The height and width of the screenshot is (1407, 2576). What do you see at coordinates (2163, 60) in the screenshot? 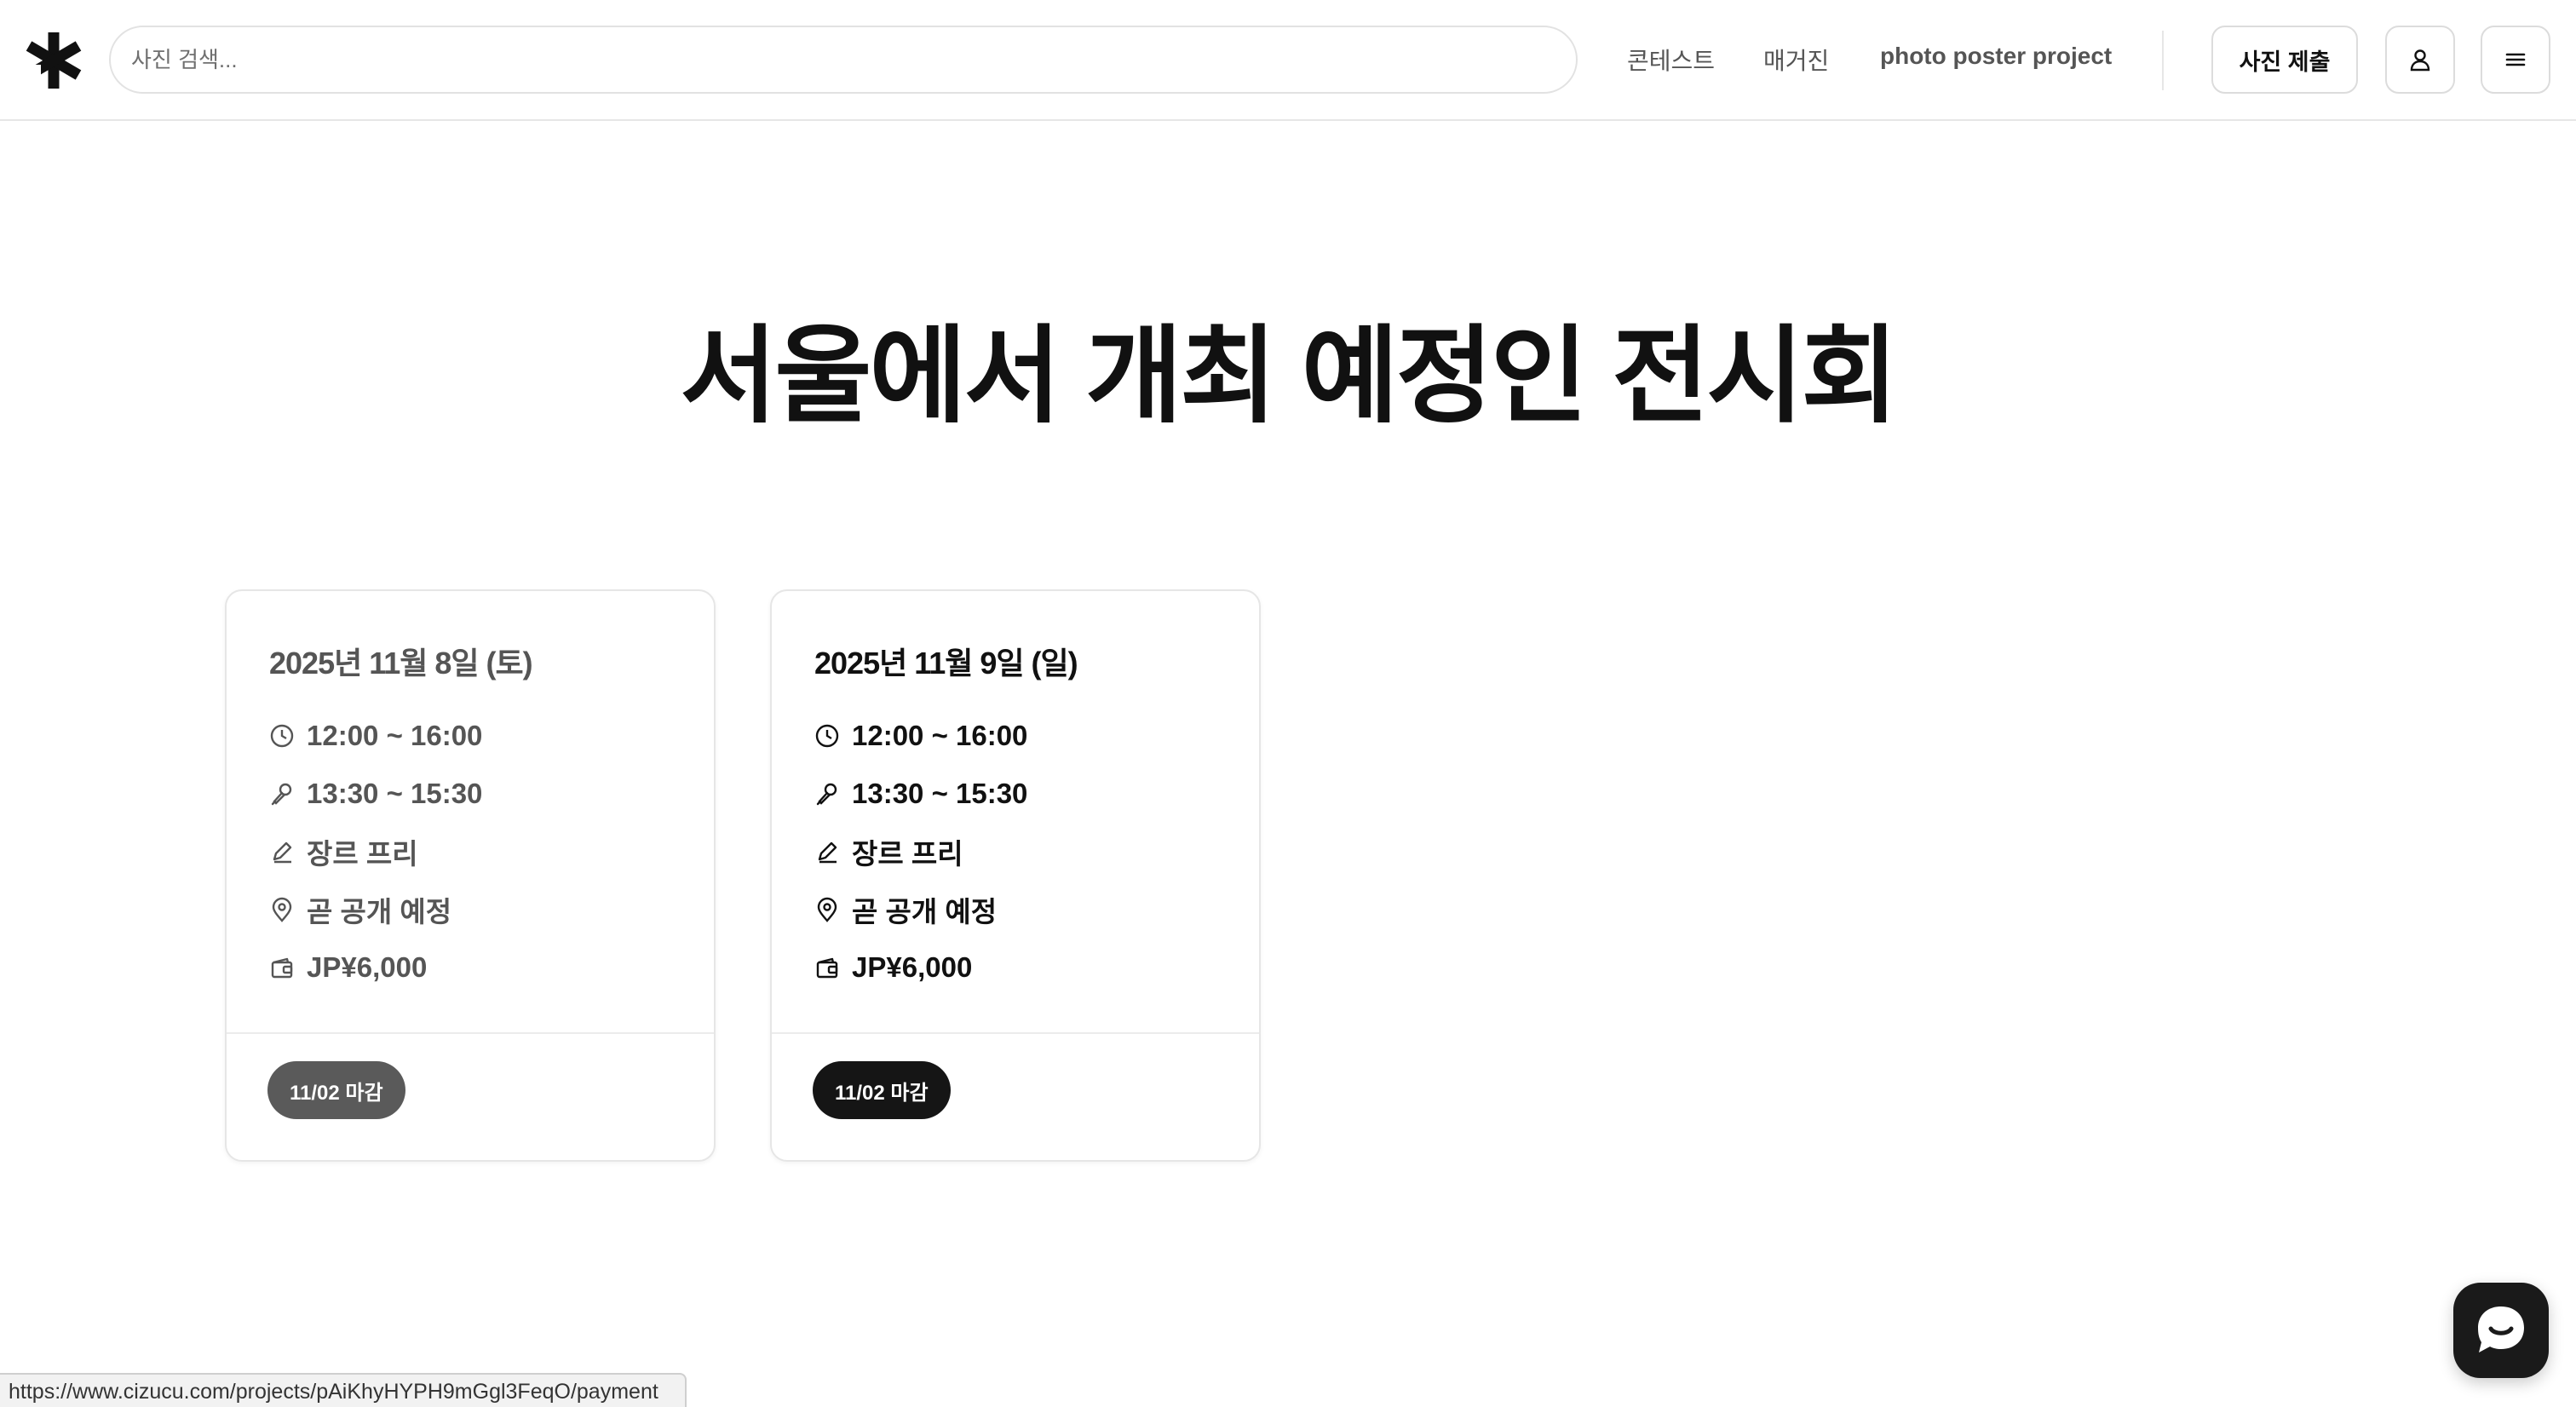
I see `nav-divider` at bounding box center [2163, 60].